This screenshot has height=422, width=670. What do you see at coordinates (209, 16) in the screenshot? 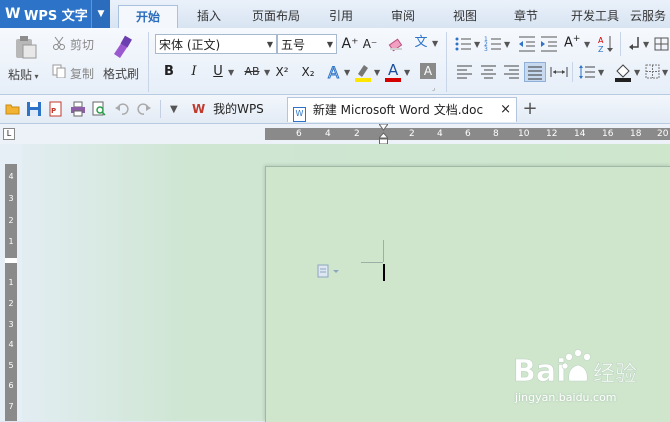
I see `tab-insert: 插入` at bounding box center [209, 16].